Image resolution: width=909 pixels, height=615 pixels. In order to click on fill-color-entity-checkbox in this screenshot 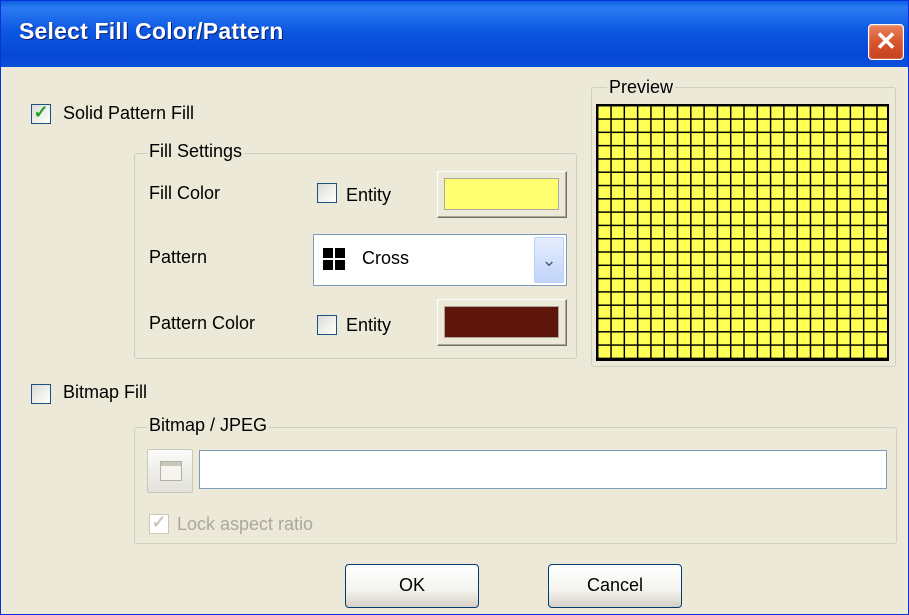, I will do `click(327, 193)`.